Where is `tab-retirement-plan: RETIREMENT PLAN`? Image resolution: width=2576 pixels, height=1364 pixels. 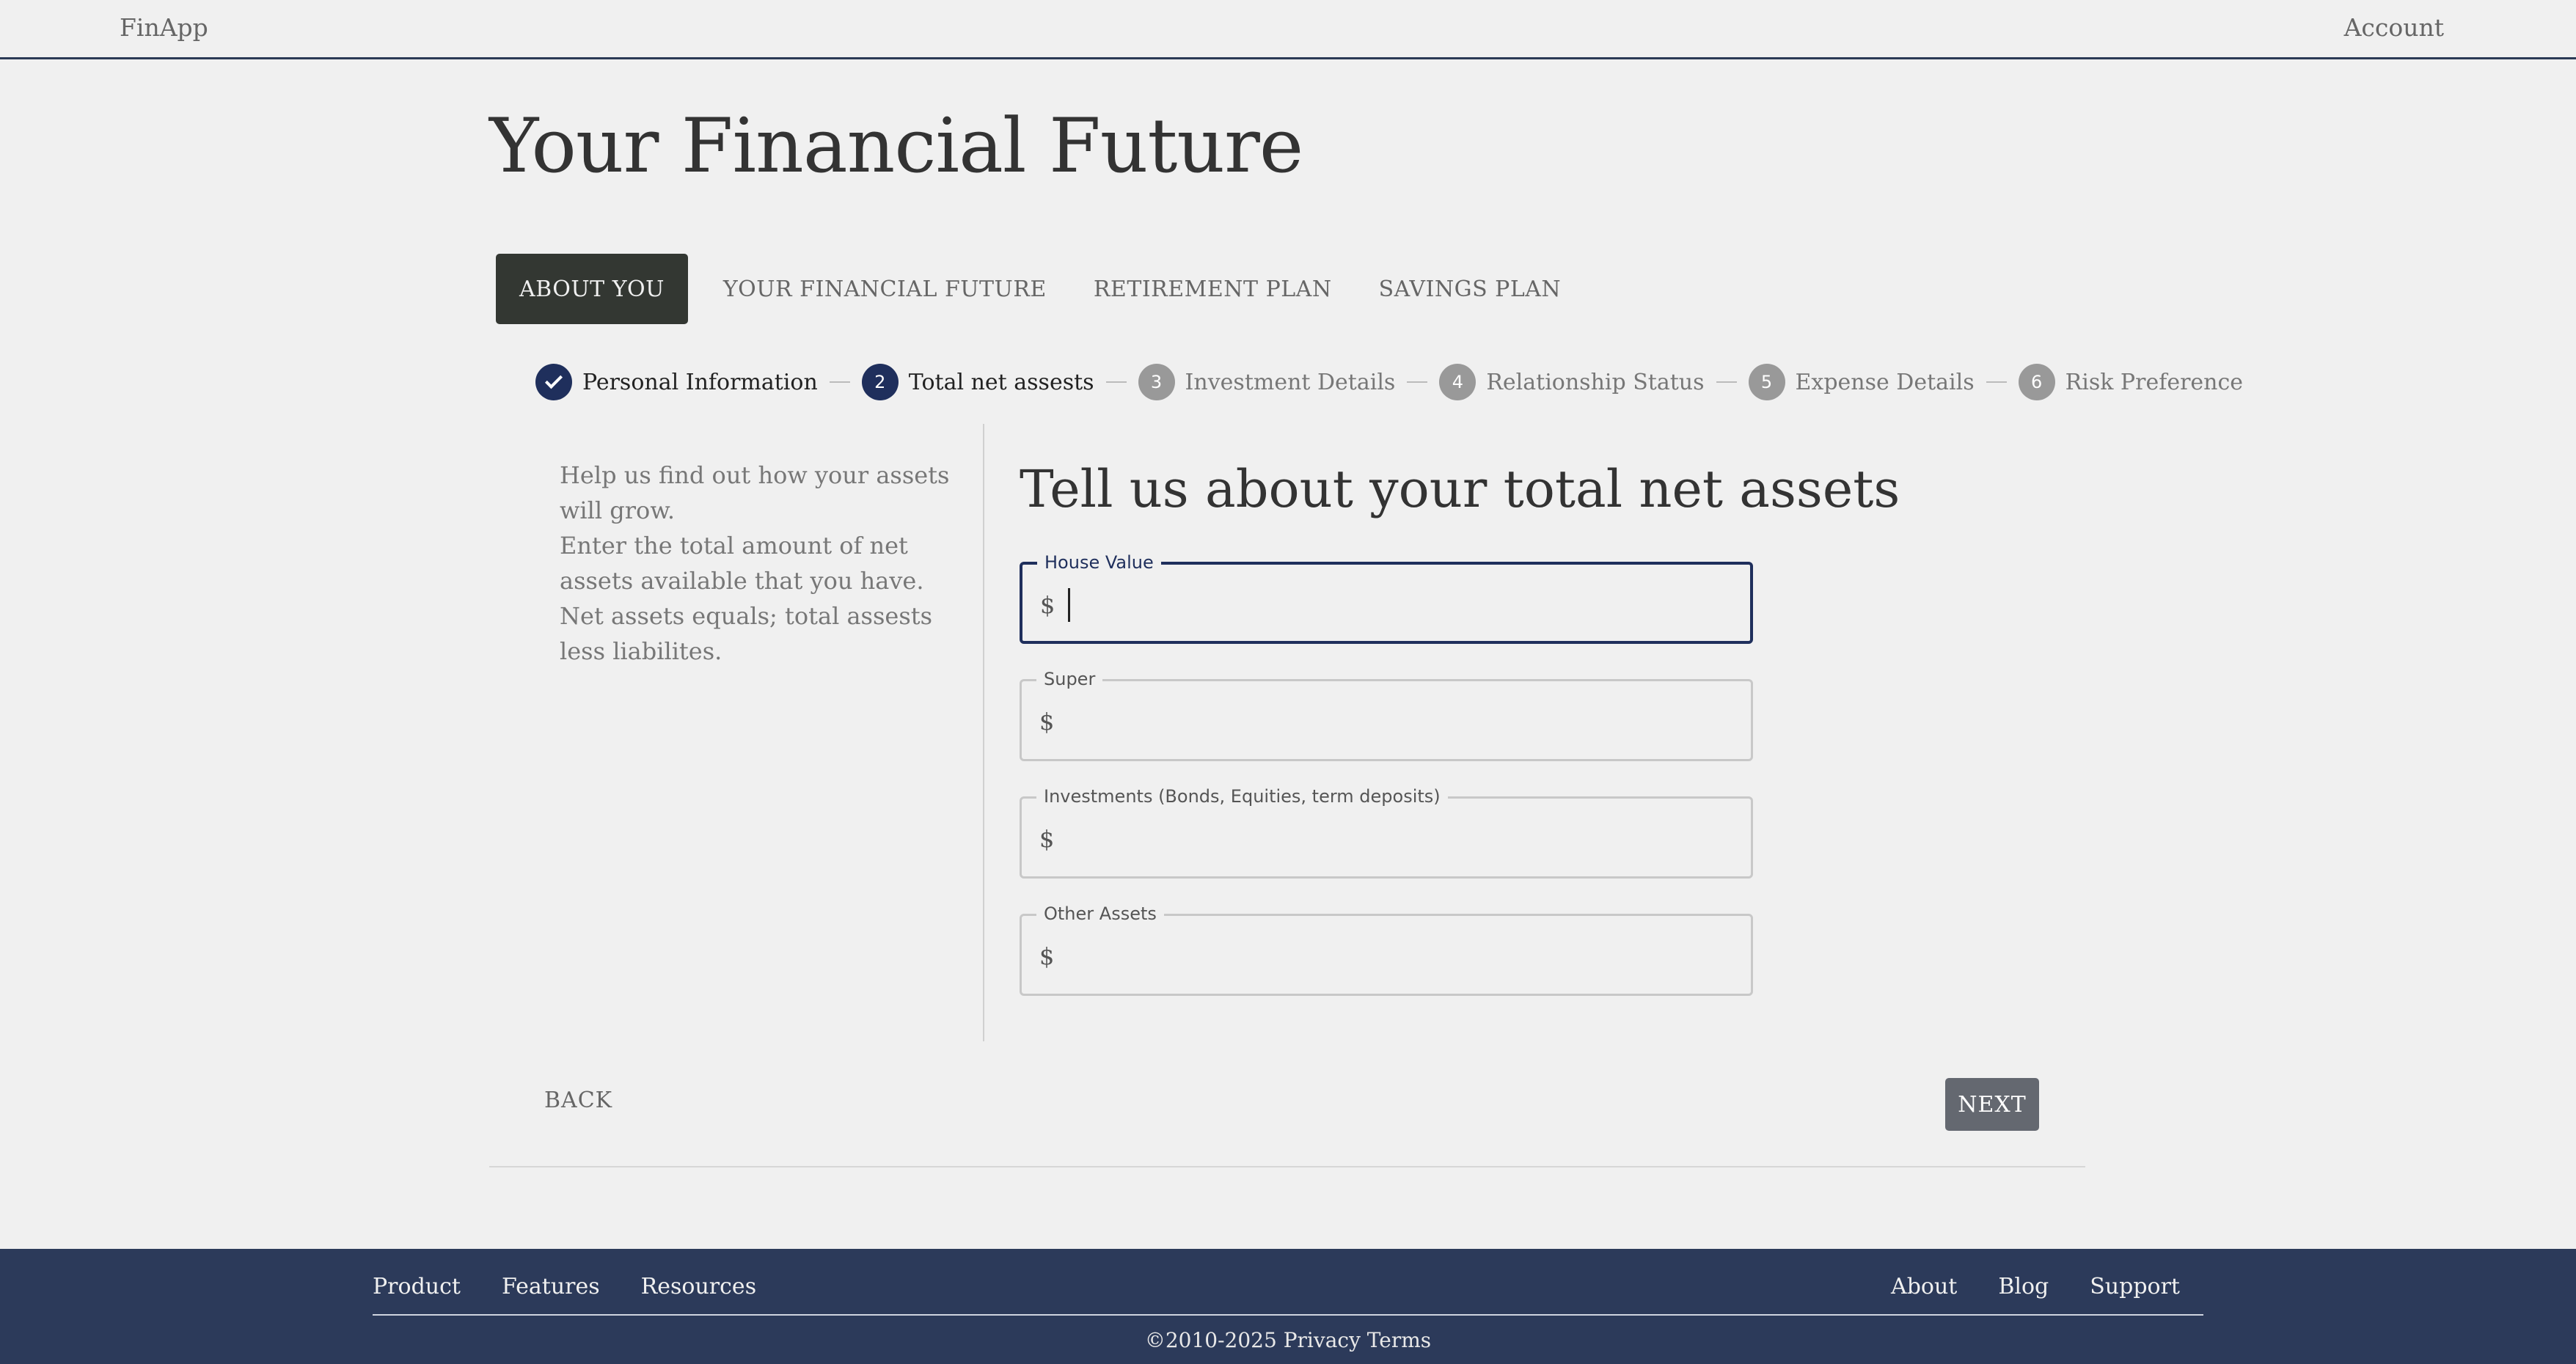
tab-retirement-plan: RETIREMENT PLAN is located at coordinates (1212, 289).